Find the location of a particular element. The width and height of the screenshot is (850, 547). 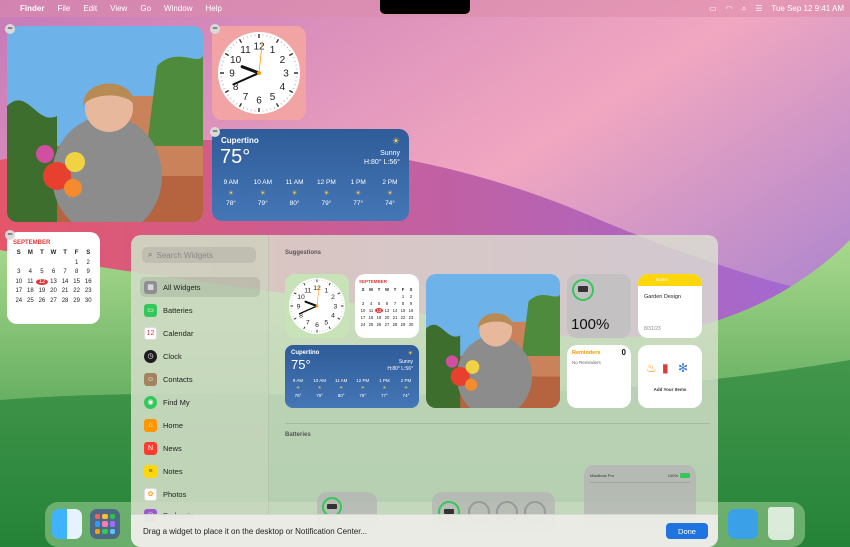

calendar-month: SEPTEMBER is located at coordinates (32, 243).